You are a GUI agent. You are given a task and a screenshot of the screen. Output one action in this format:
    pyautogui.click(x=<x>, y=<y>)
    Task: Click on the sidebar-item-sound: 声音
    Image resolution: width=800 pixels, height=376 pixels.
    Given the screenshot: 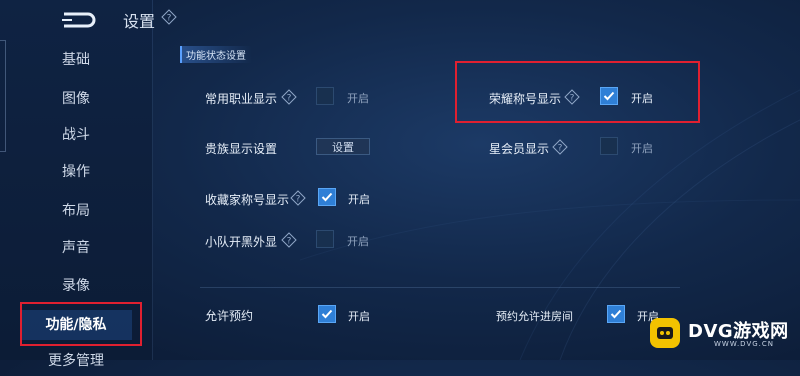 What is the action you would take?
    pyautogui.click(x=76, y=248)
    